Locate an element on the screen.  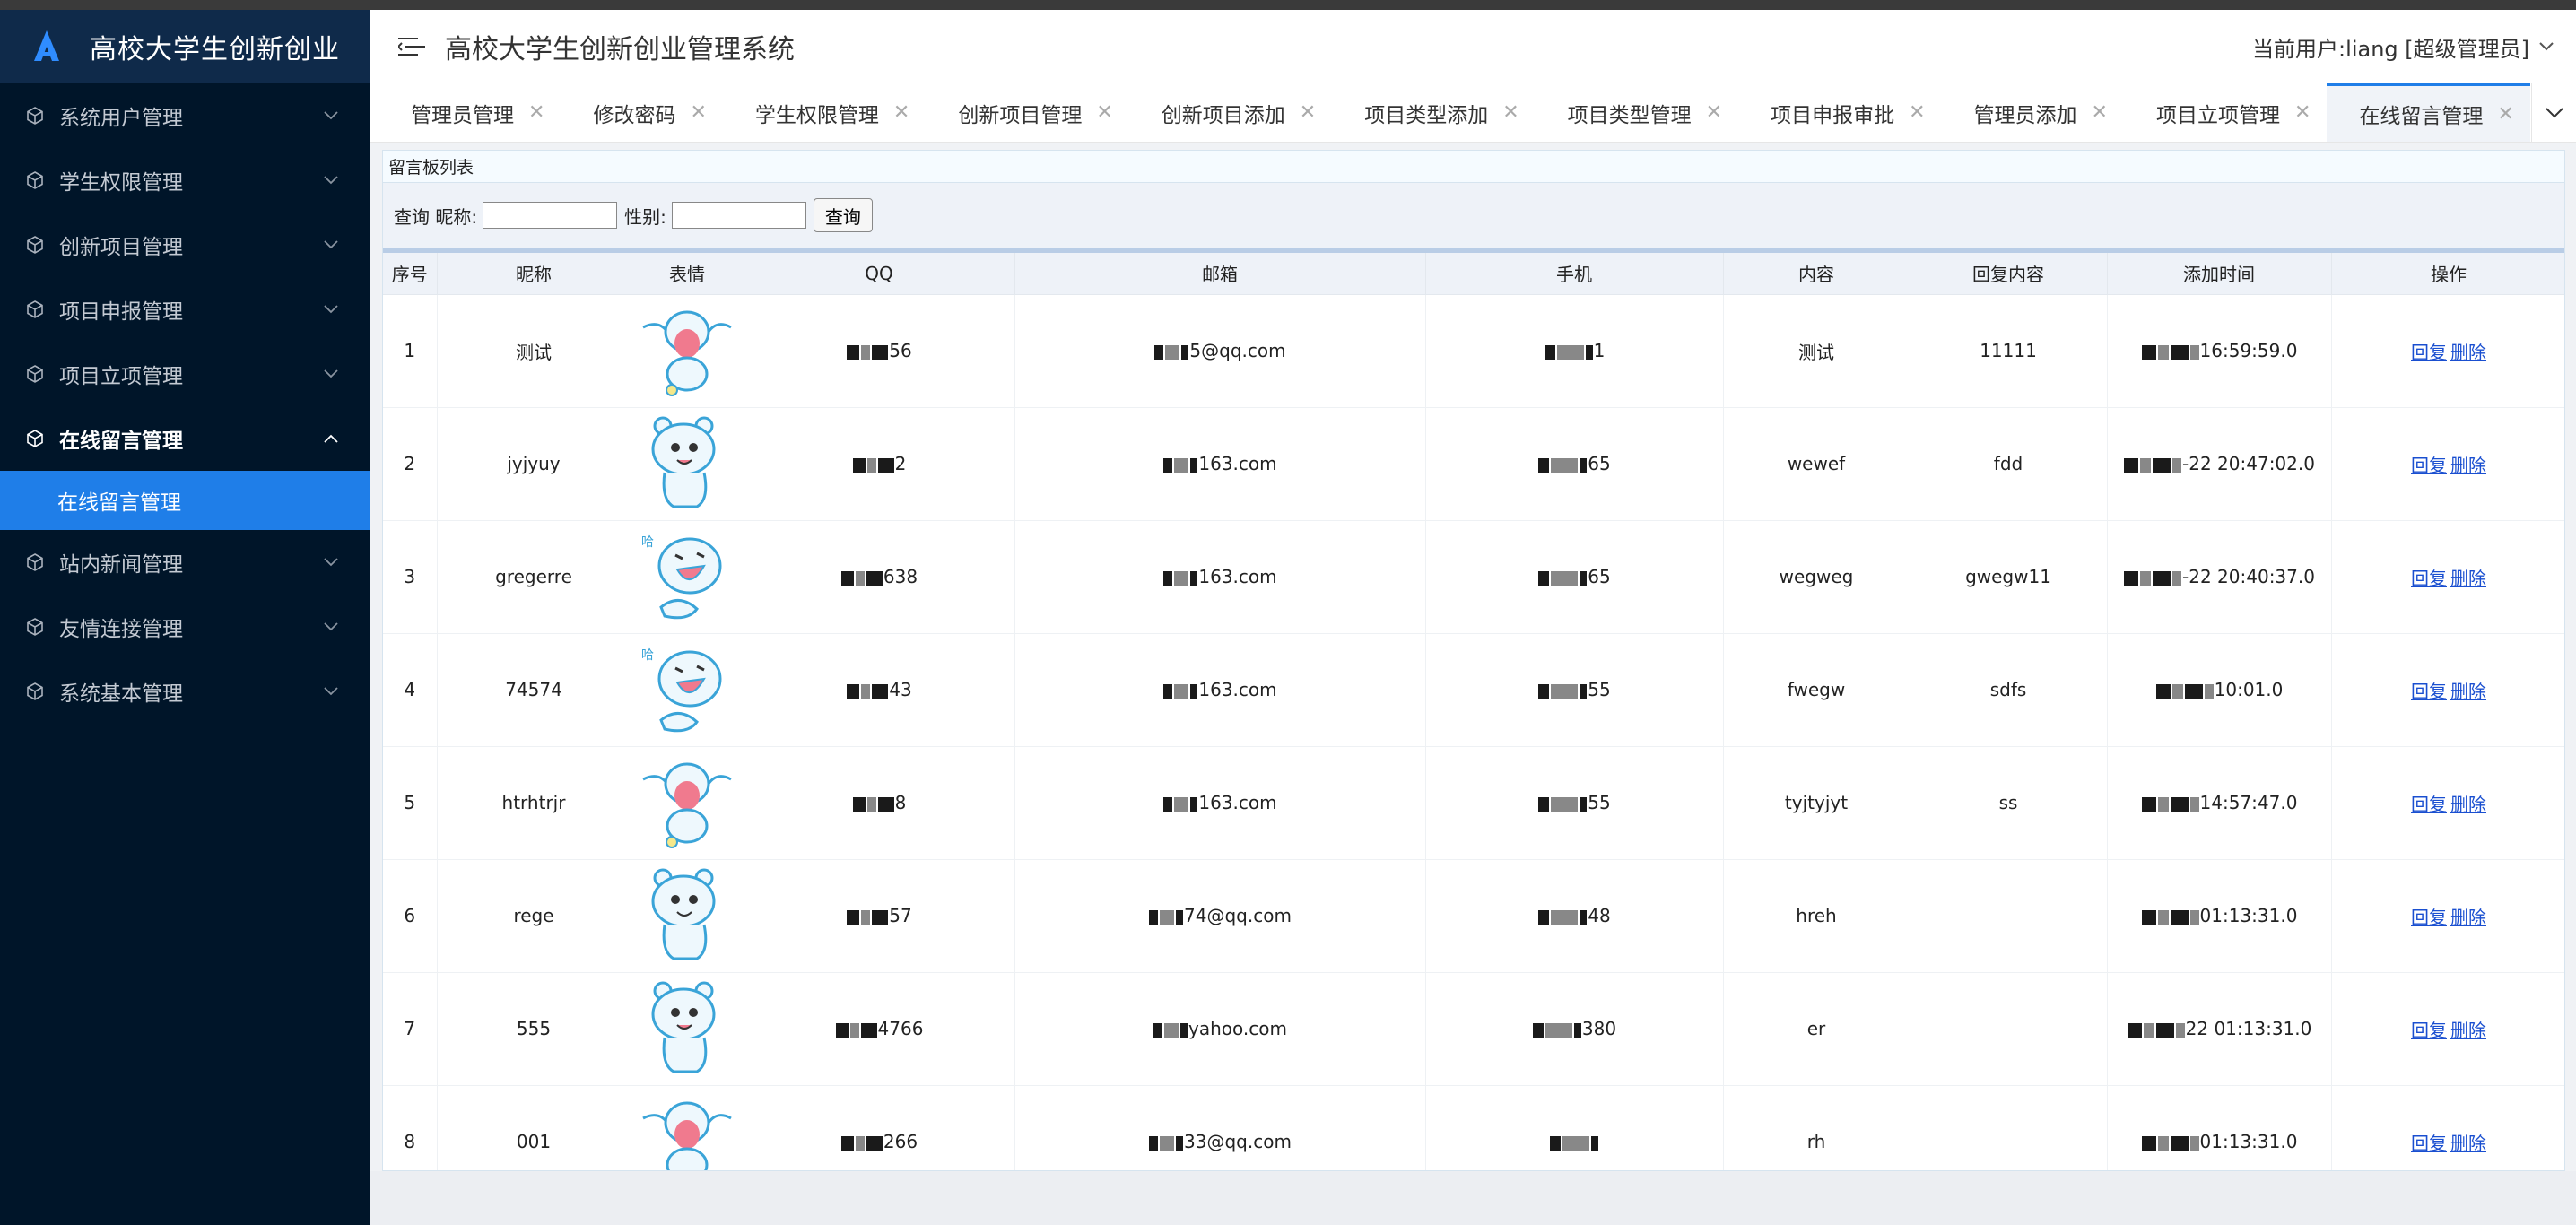
tab-8: 管理员添加 ✕ is located at coordinates (2033, 113).